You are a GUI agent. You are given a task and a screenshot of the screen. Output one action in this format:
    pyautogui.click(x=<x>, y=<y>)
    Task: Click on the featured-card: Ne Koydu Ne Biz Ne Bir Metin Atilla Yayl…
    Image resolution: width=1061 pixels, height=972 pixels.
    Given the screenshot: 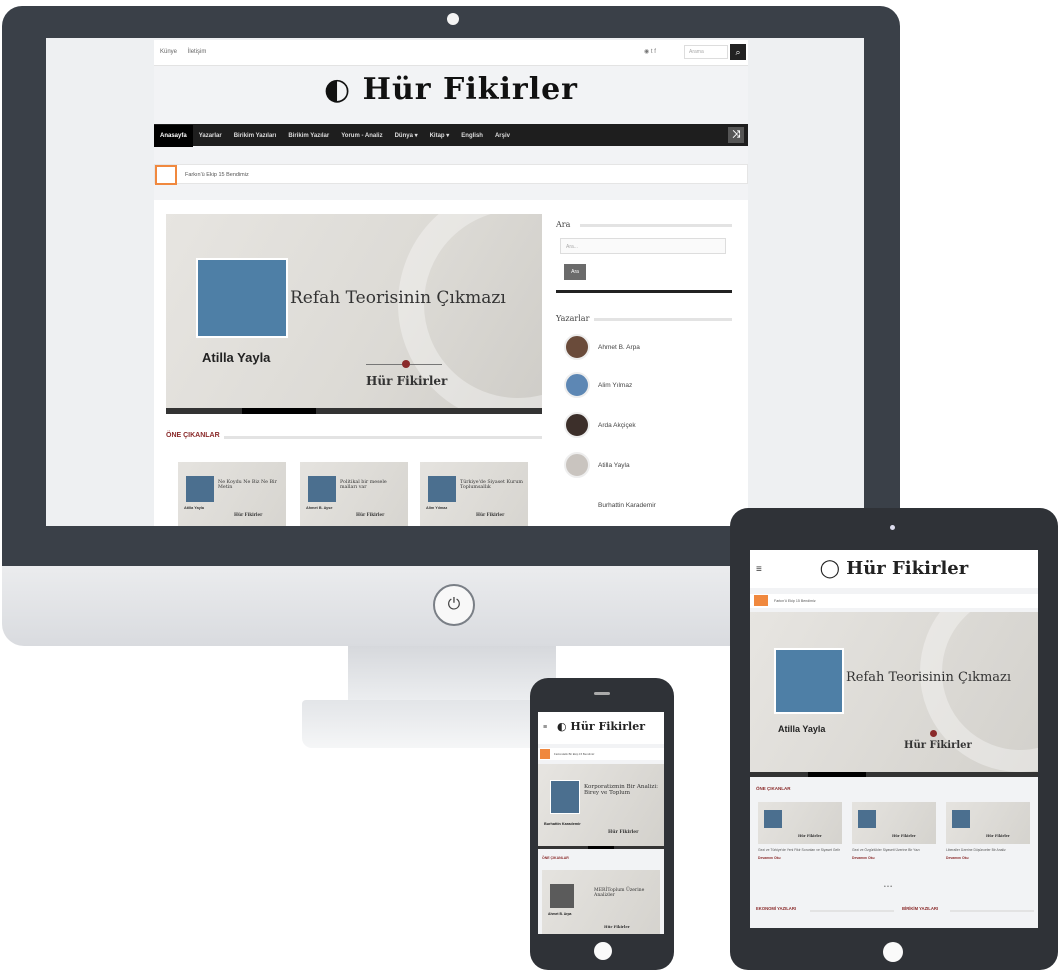 What is the action you would take?
    pyautogui.click(x=232, y=494)
    